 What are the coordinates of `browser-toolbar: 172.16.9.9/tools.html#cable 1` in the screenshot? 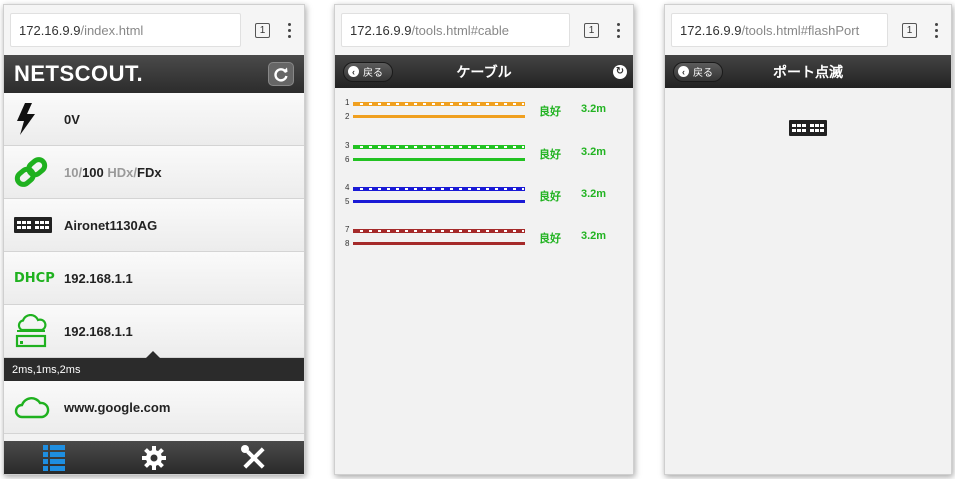 It's located at (484, 30).